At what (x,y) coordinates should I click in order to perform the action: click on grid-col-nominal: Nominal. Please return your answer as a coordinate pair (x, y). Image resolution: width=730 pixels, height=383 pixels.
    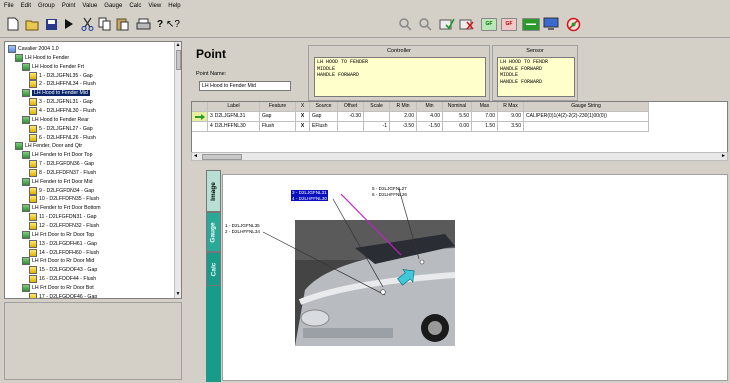
    Looking at the image, I should click on (457, 107).